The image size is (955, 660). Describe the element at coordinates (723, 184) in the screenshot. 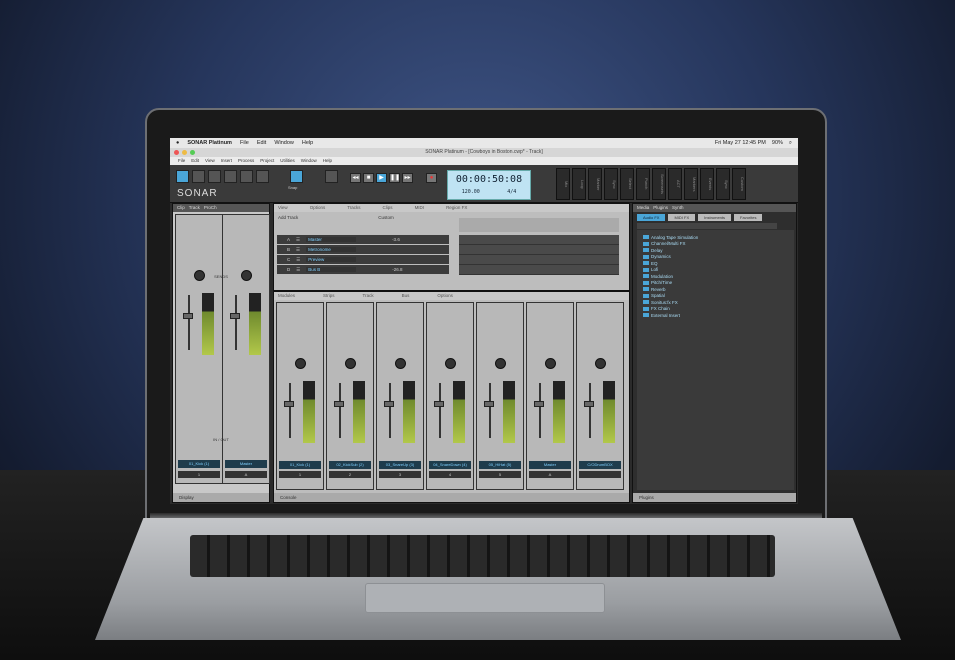

I see `module-sync2: Sync` at that location.